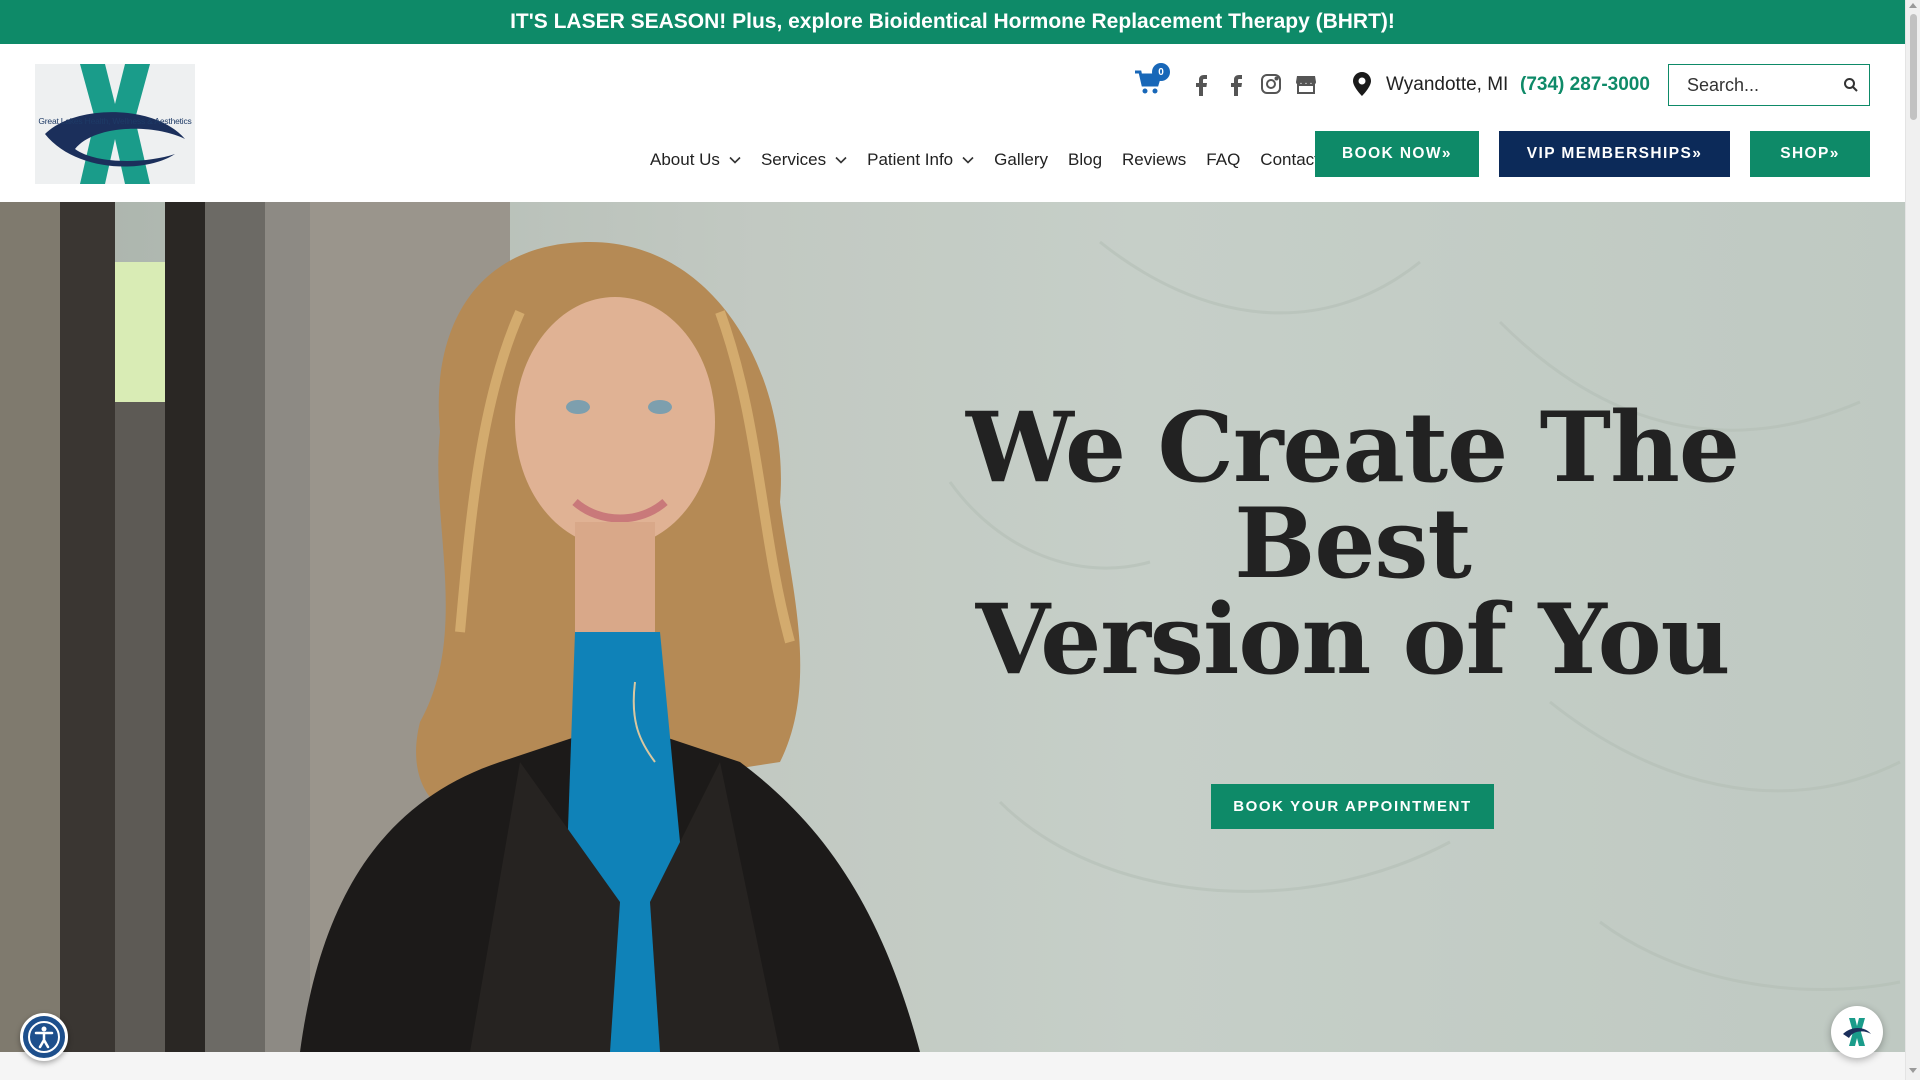  Describe the element at coordinates (952, 1066) in the screenshot. I see `page-bottom-strip` at that location.